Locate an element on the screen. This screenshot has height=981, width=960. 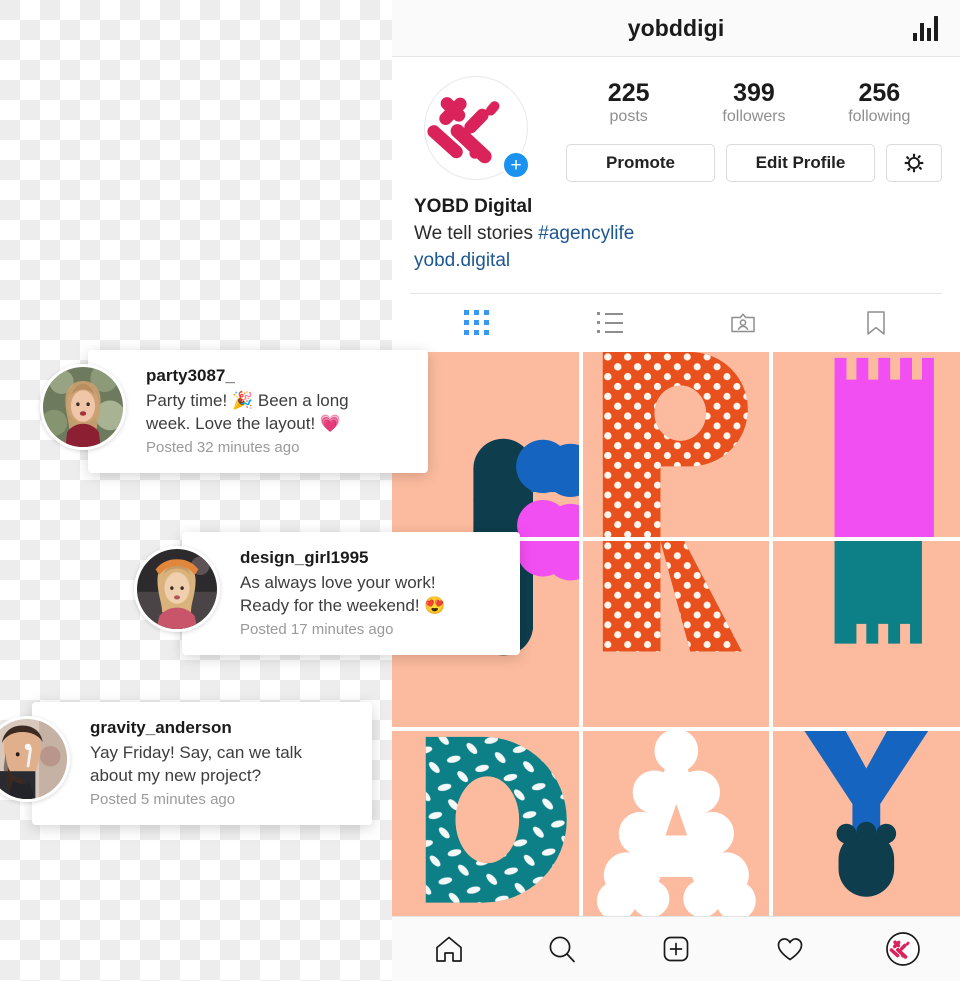
stat-posts: 225 posts is located at coordinates (628, 103).